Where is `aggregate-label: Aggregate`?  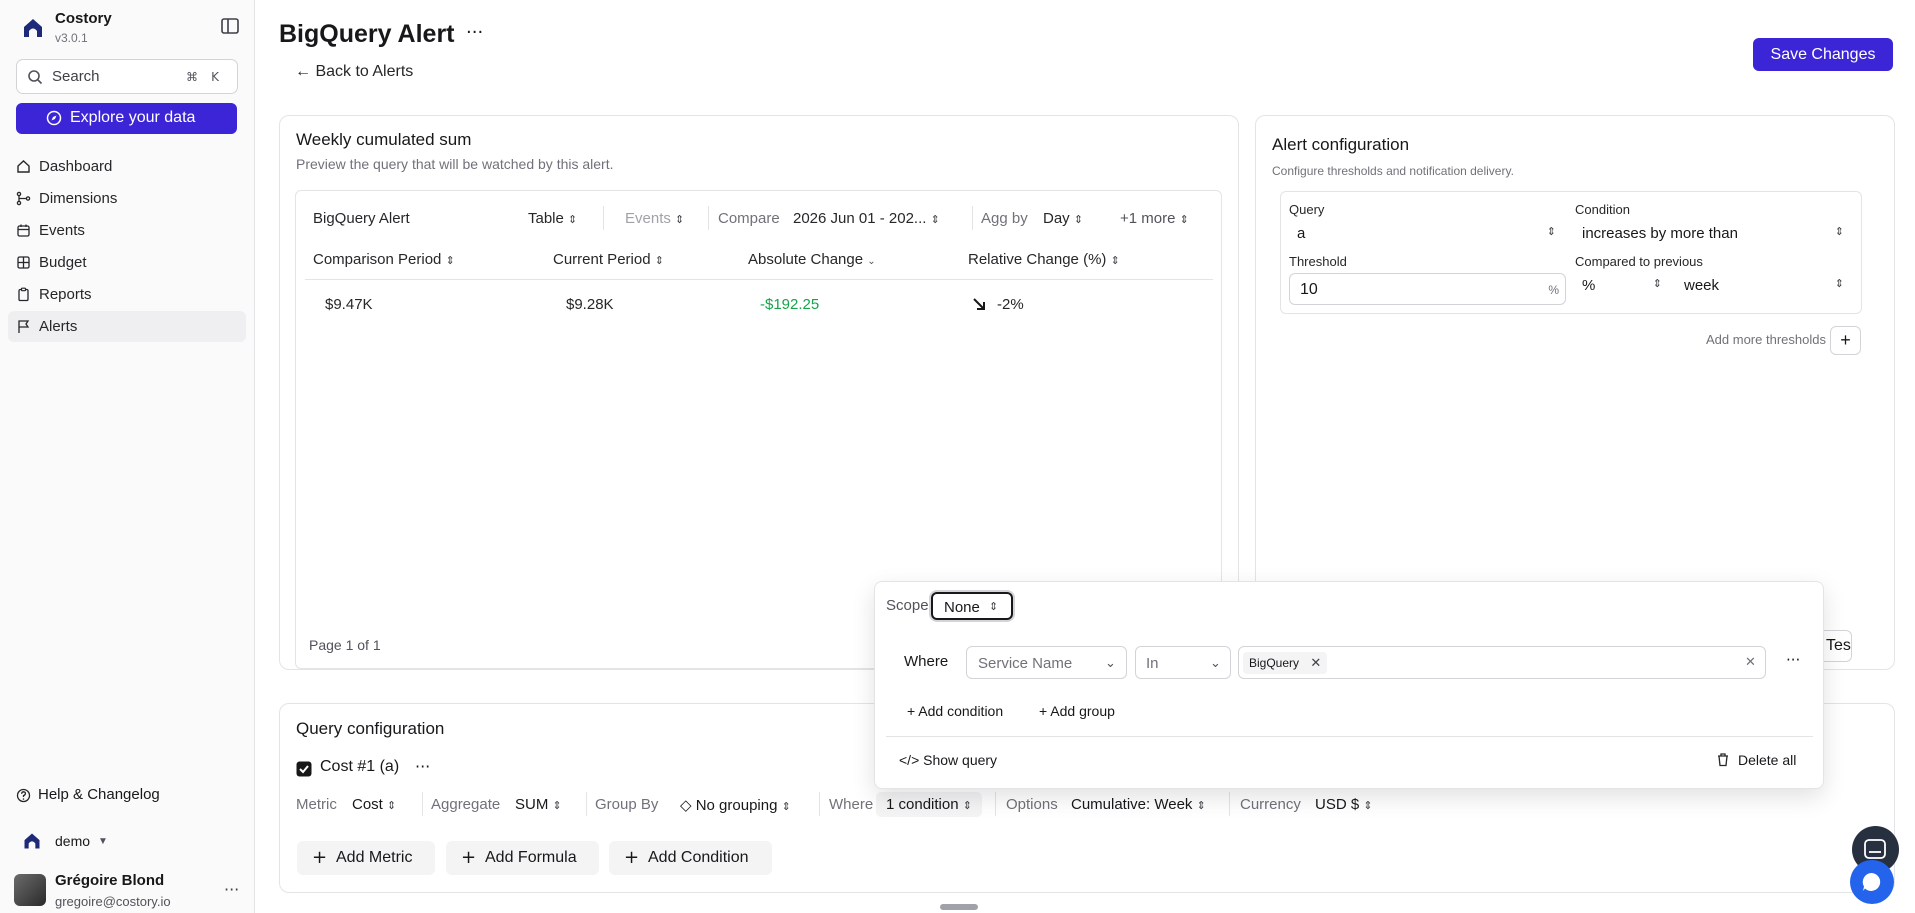 aggregate-label: Aggregate is located at coordinates (466, 804).